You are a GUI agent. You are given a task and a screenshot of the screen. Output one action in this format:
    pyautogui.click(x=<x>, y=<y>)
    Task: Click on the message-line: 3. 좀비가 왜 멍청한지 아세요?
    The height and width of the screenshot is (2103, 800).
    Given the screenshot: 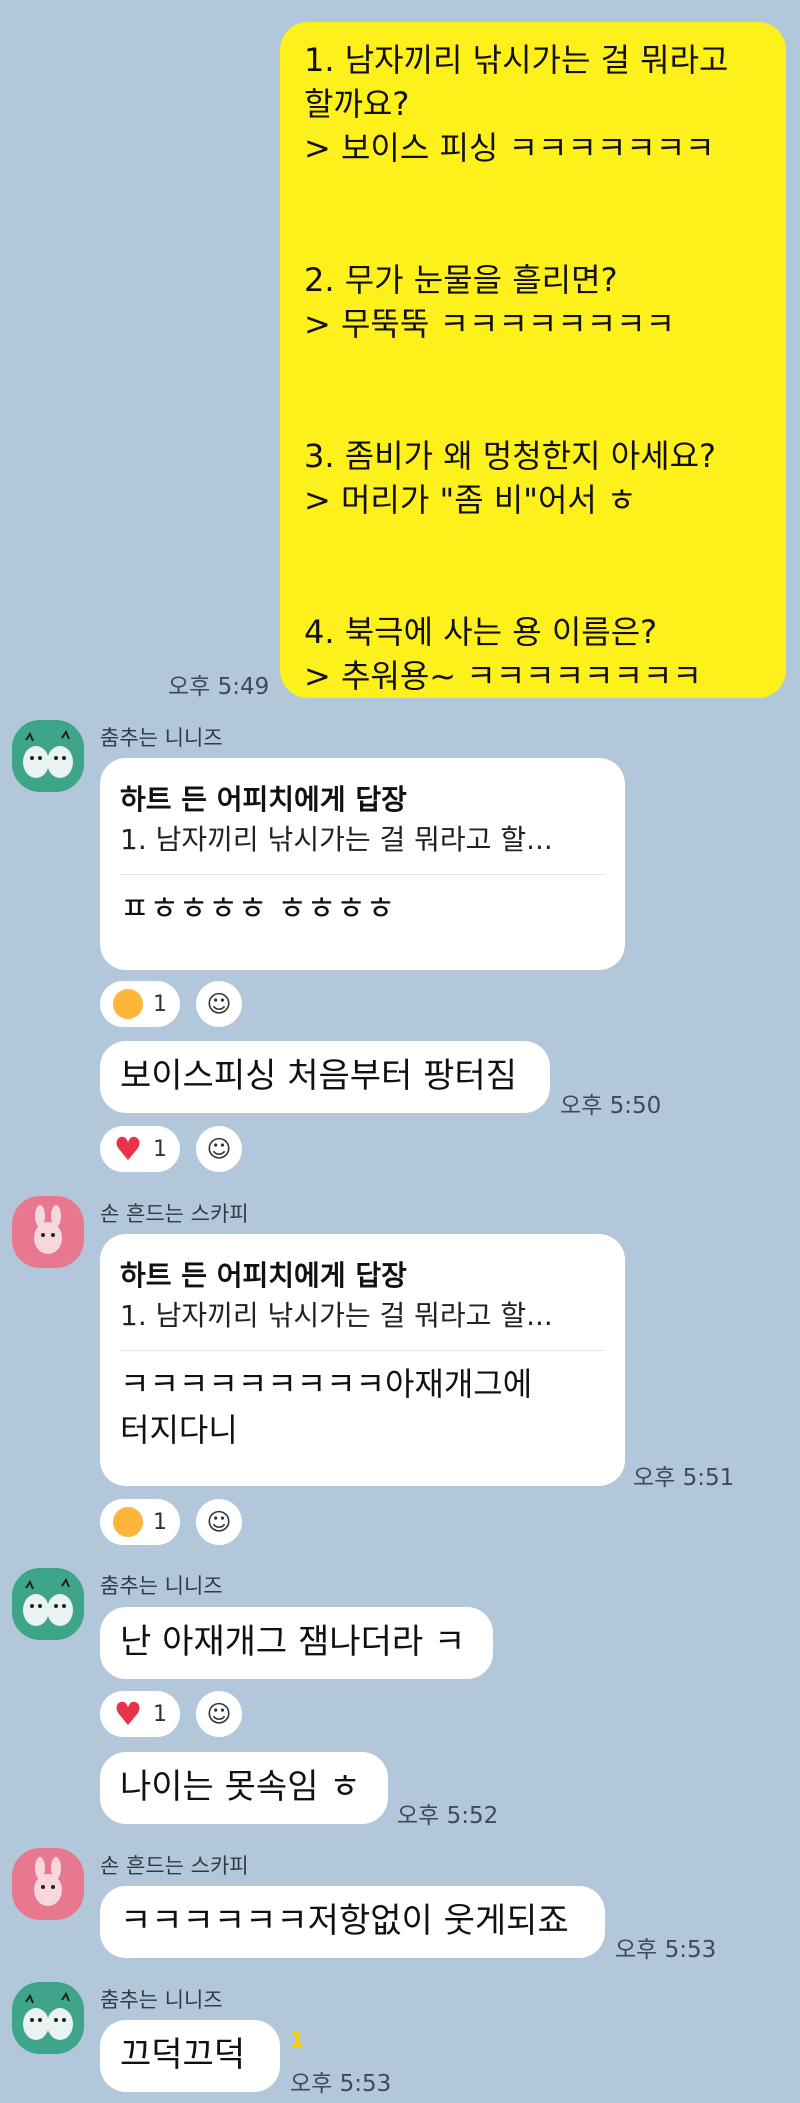 What is the action you would take?
    pyautogui.click(x=510, y=456)
    